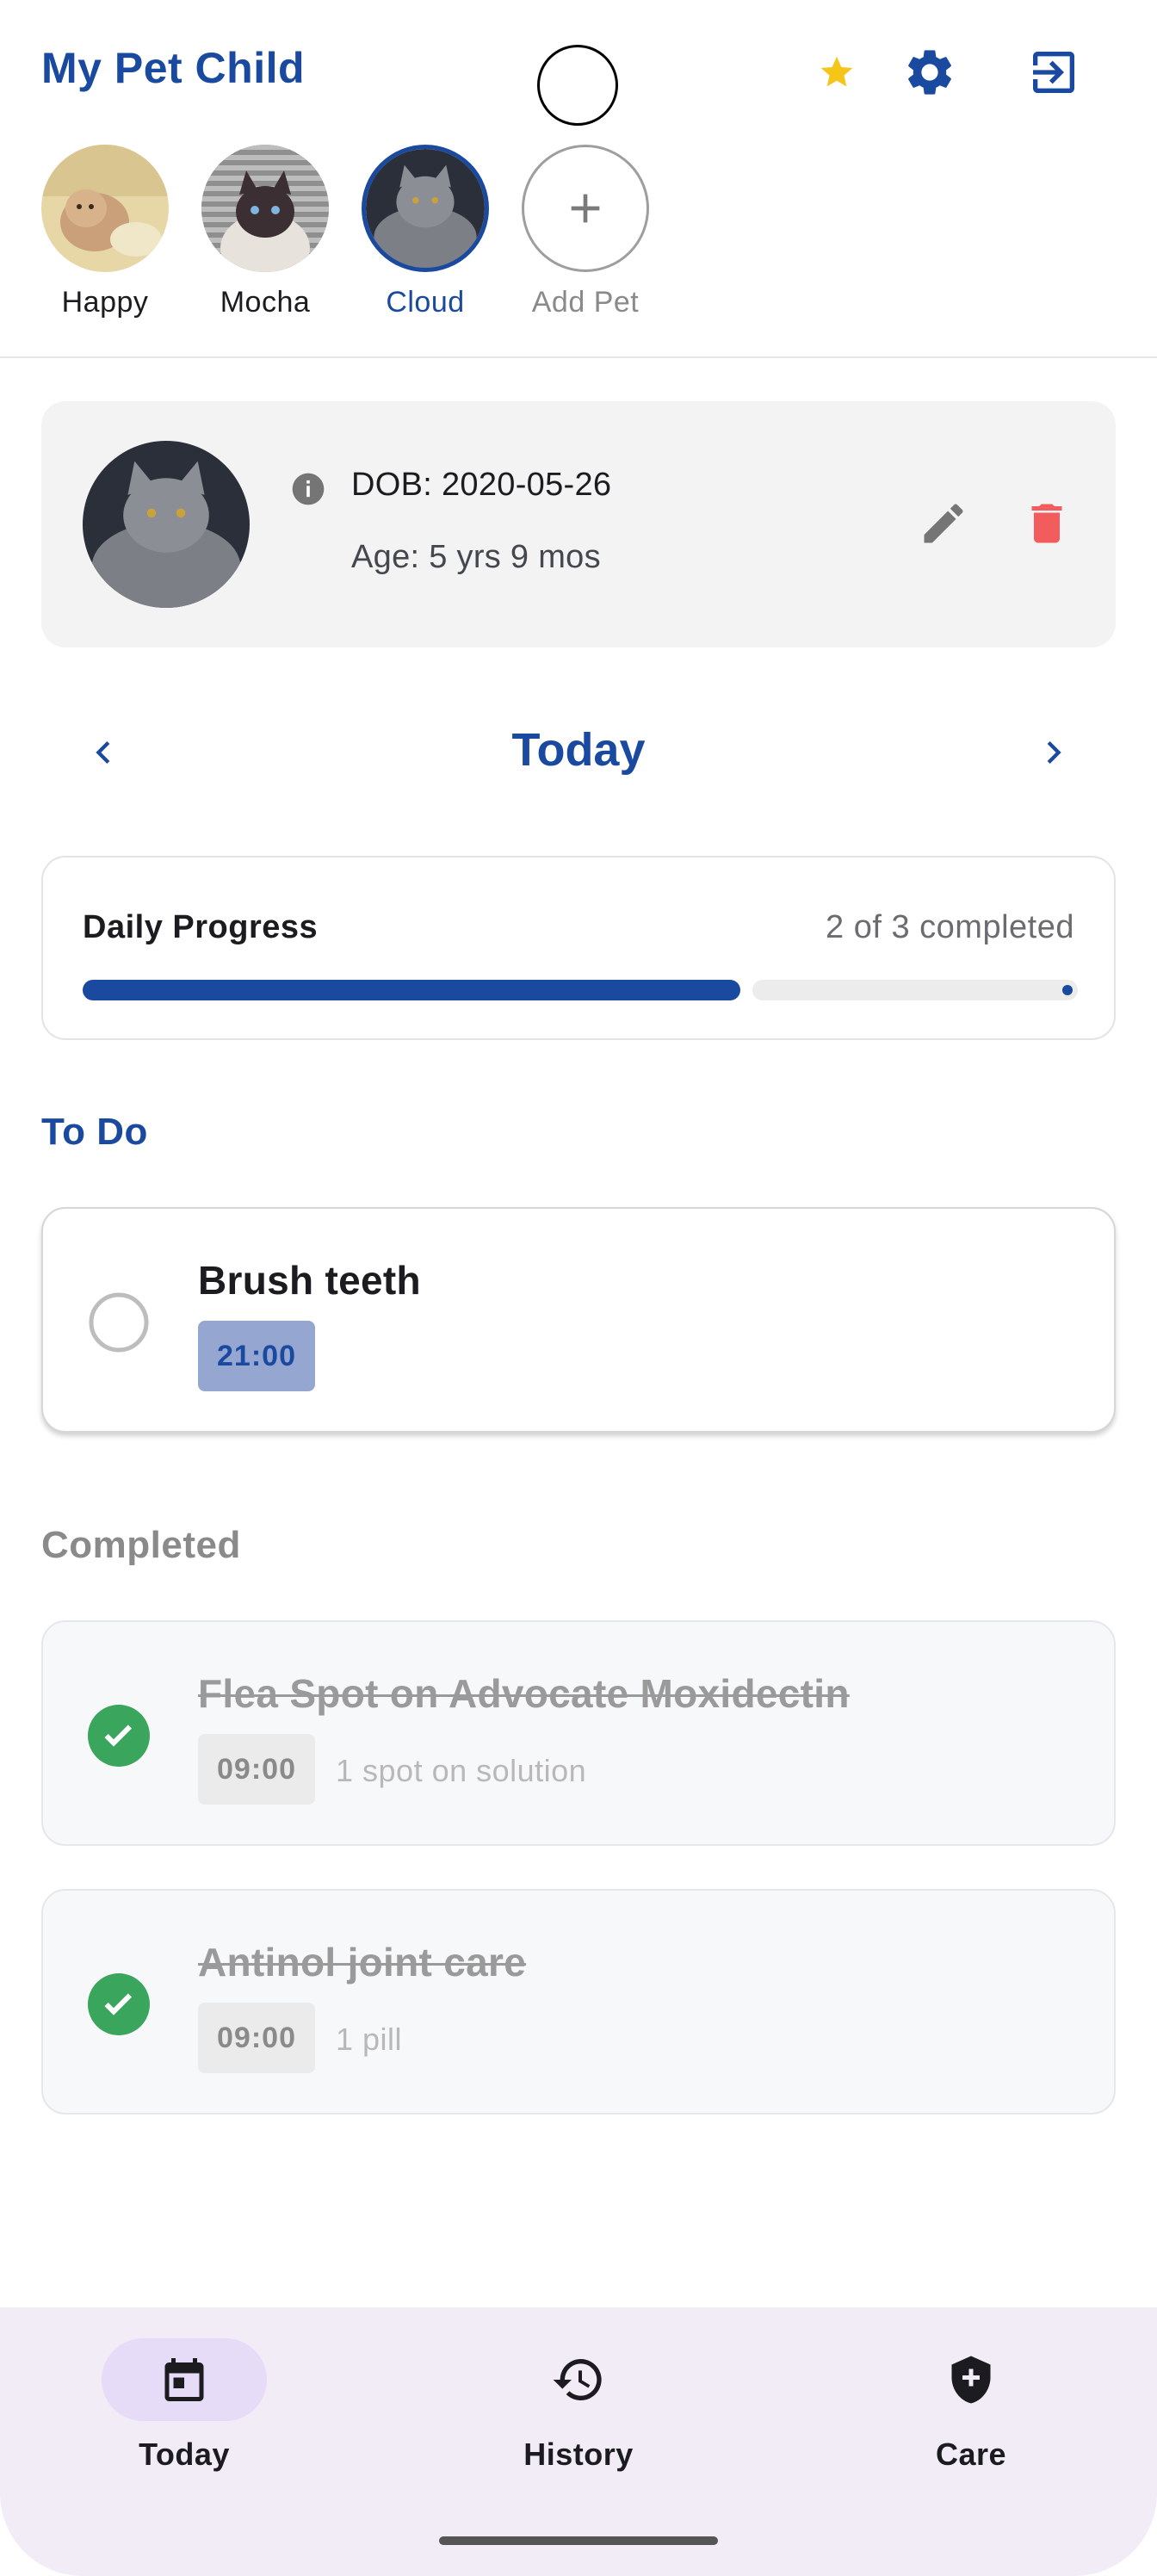 The width and height of the screenshot is (1157, 2576). Describe the element at coordinates (579, 750) in the screenshot. I see `current-date-label: Today` at that location.